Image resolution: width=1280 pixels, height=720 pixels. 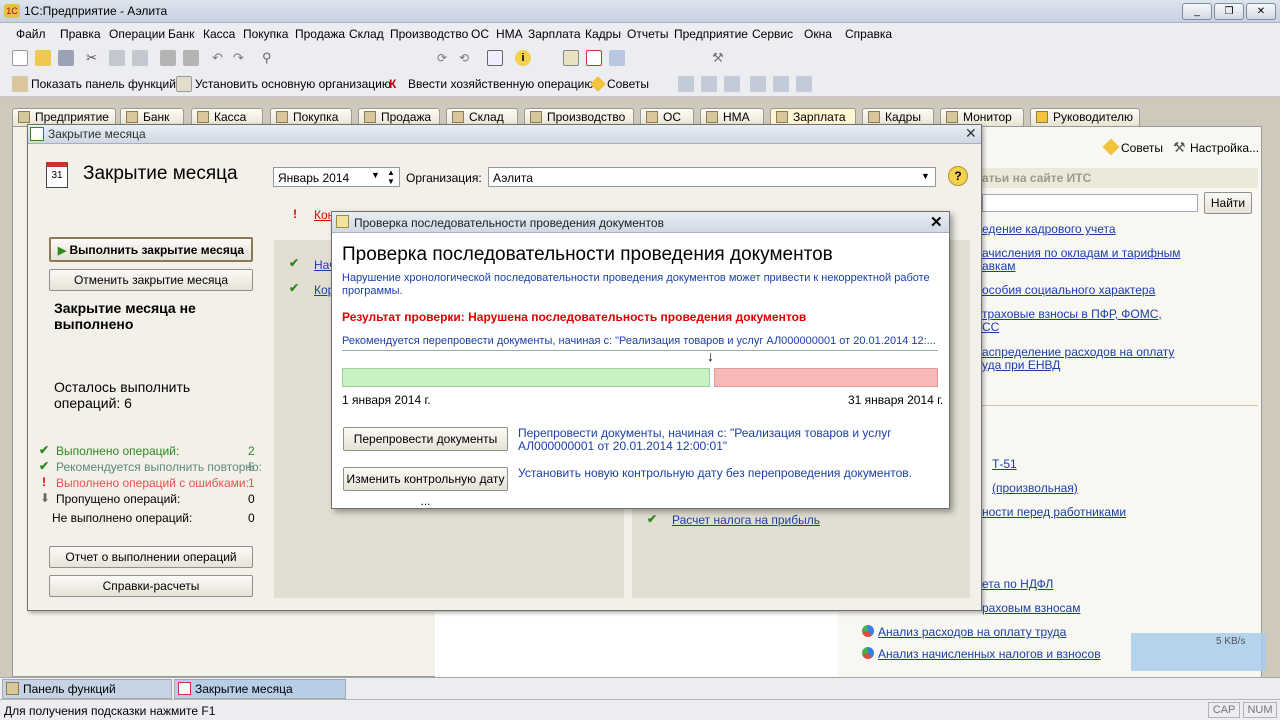 What do you see at coordinates (125, 316) in the screenshot?
I see `month-close-status: Закрытие месяца не выполнено` at bounding box center [125, 316].